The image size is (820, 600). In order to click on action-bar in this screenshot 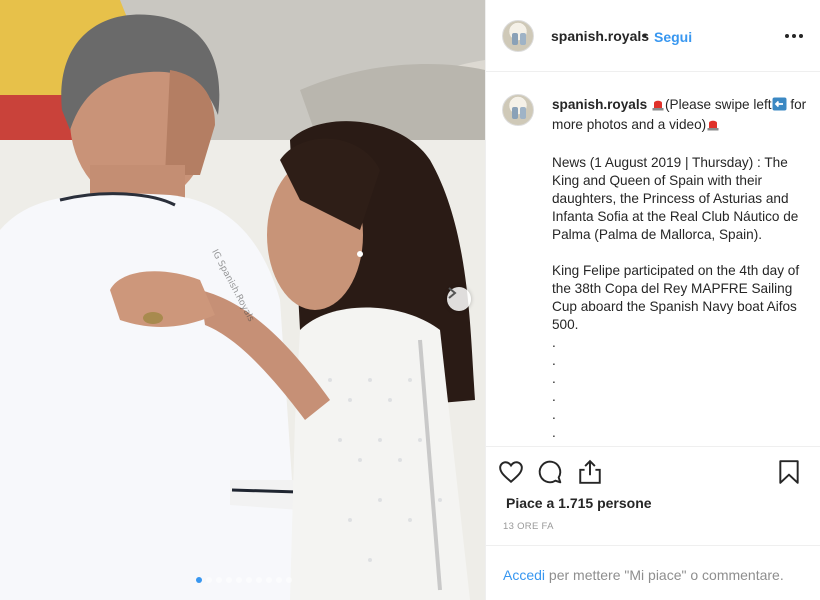, I will do `click(653, 472)`.